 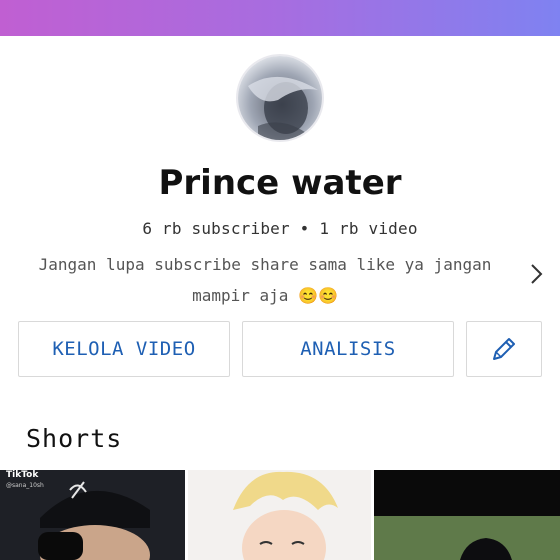 I want to click on channel-stats: 6 rb subscriber • 1 rb video, so click(x=280, y=228).